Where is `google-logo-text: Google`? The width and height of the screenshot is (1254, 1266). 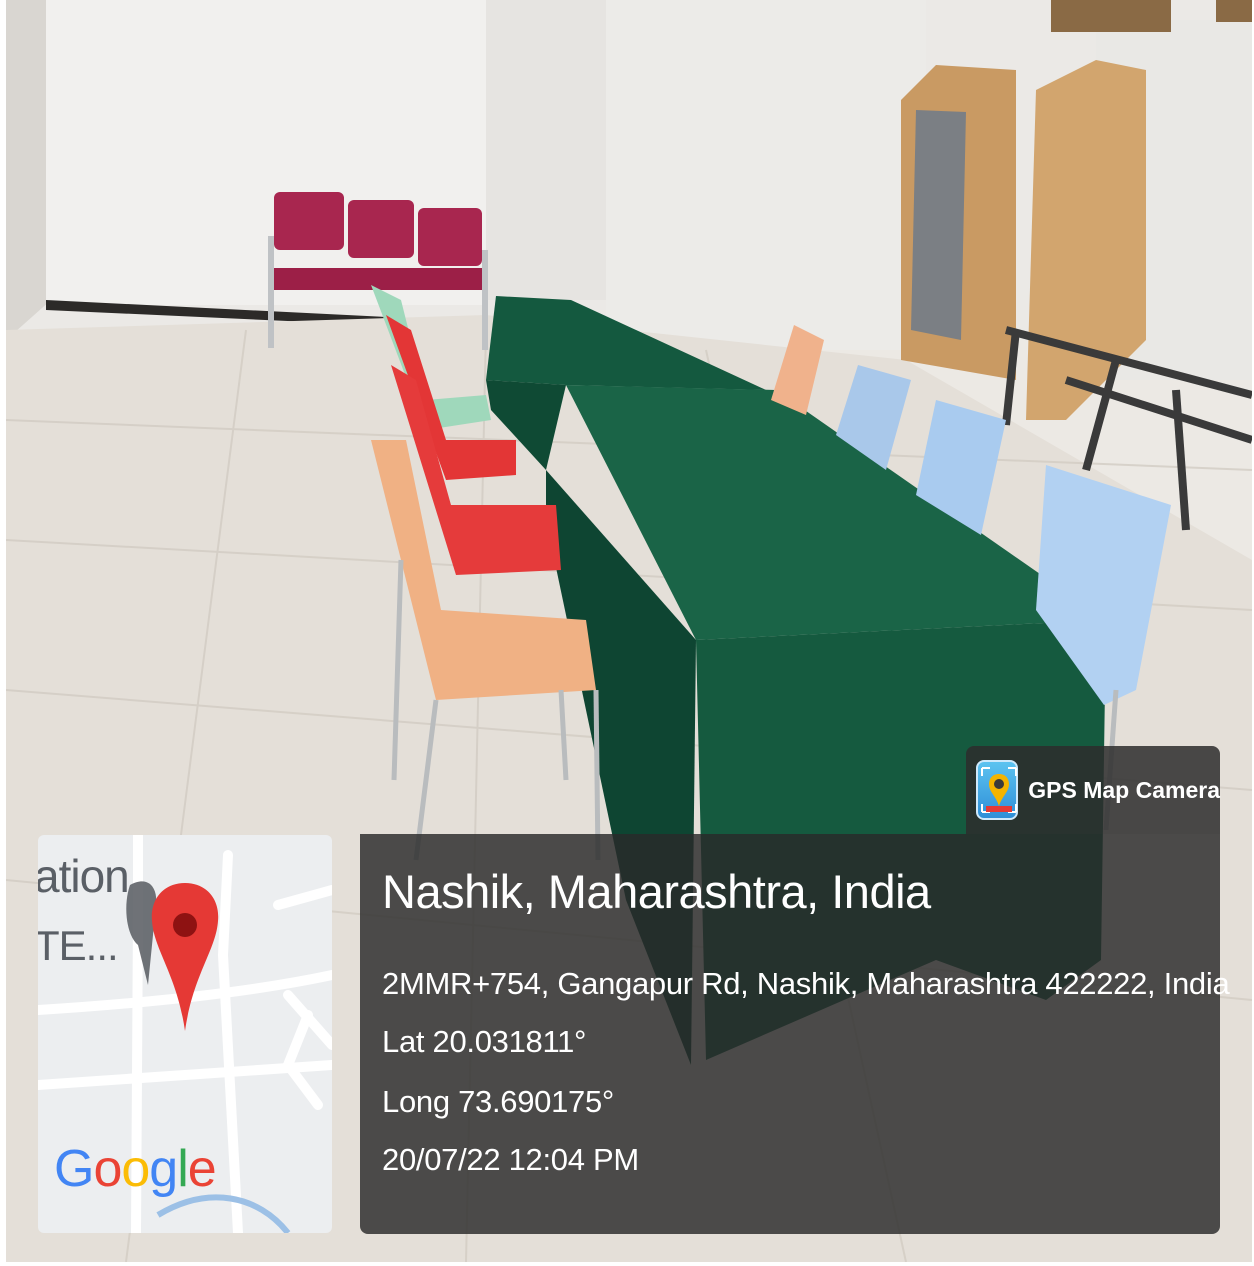 google-logo-text: Google is located at coordinates (135, 1169).